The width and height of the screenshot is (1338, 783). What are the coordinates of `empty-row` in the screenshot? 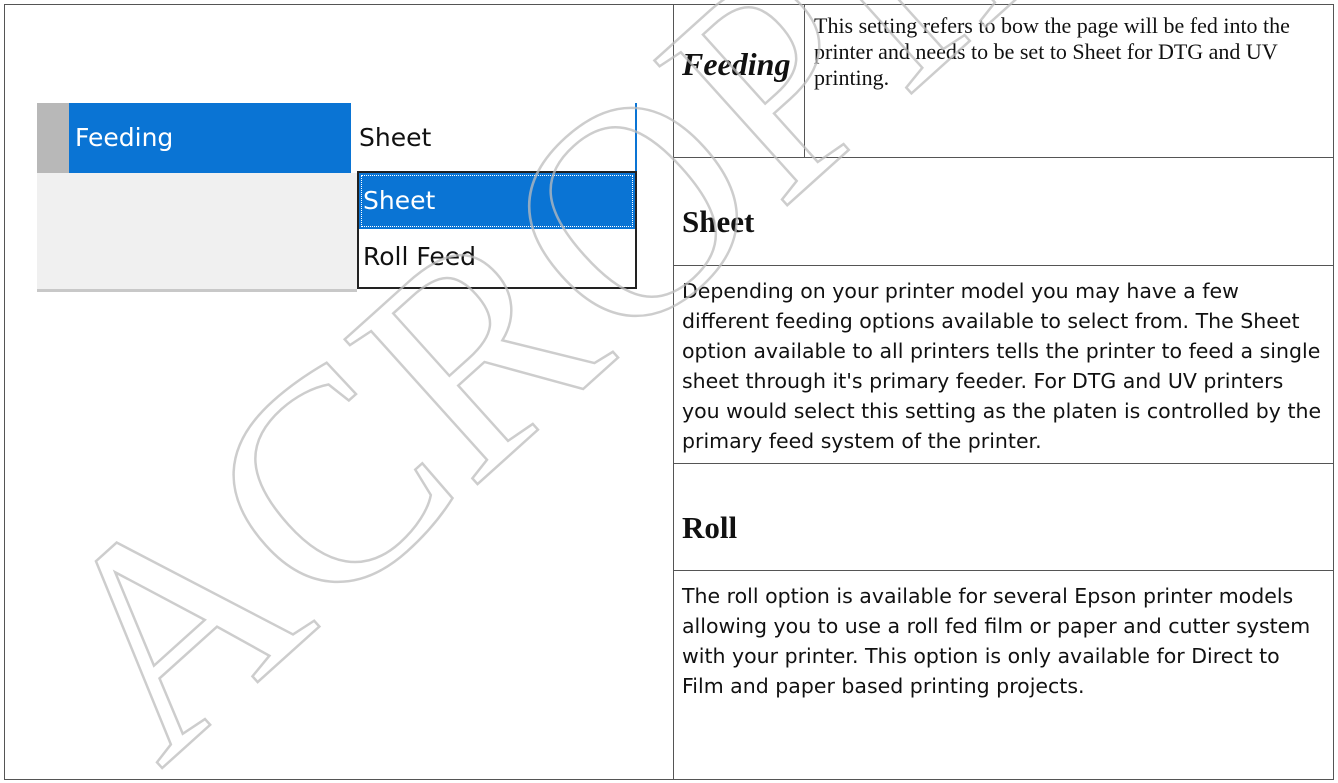 It's located at (197, 231).